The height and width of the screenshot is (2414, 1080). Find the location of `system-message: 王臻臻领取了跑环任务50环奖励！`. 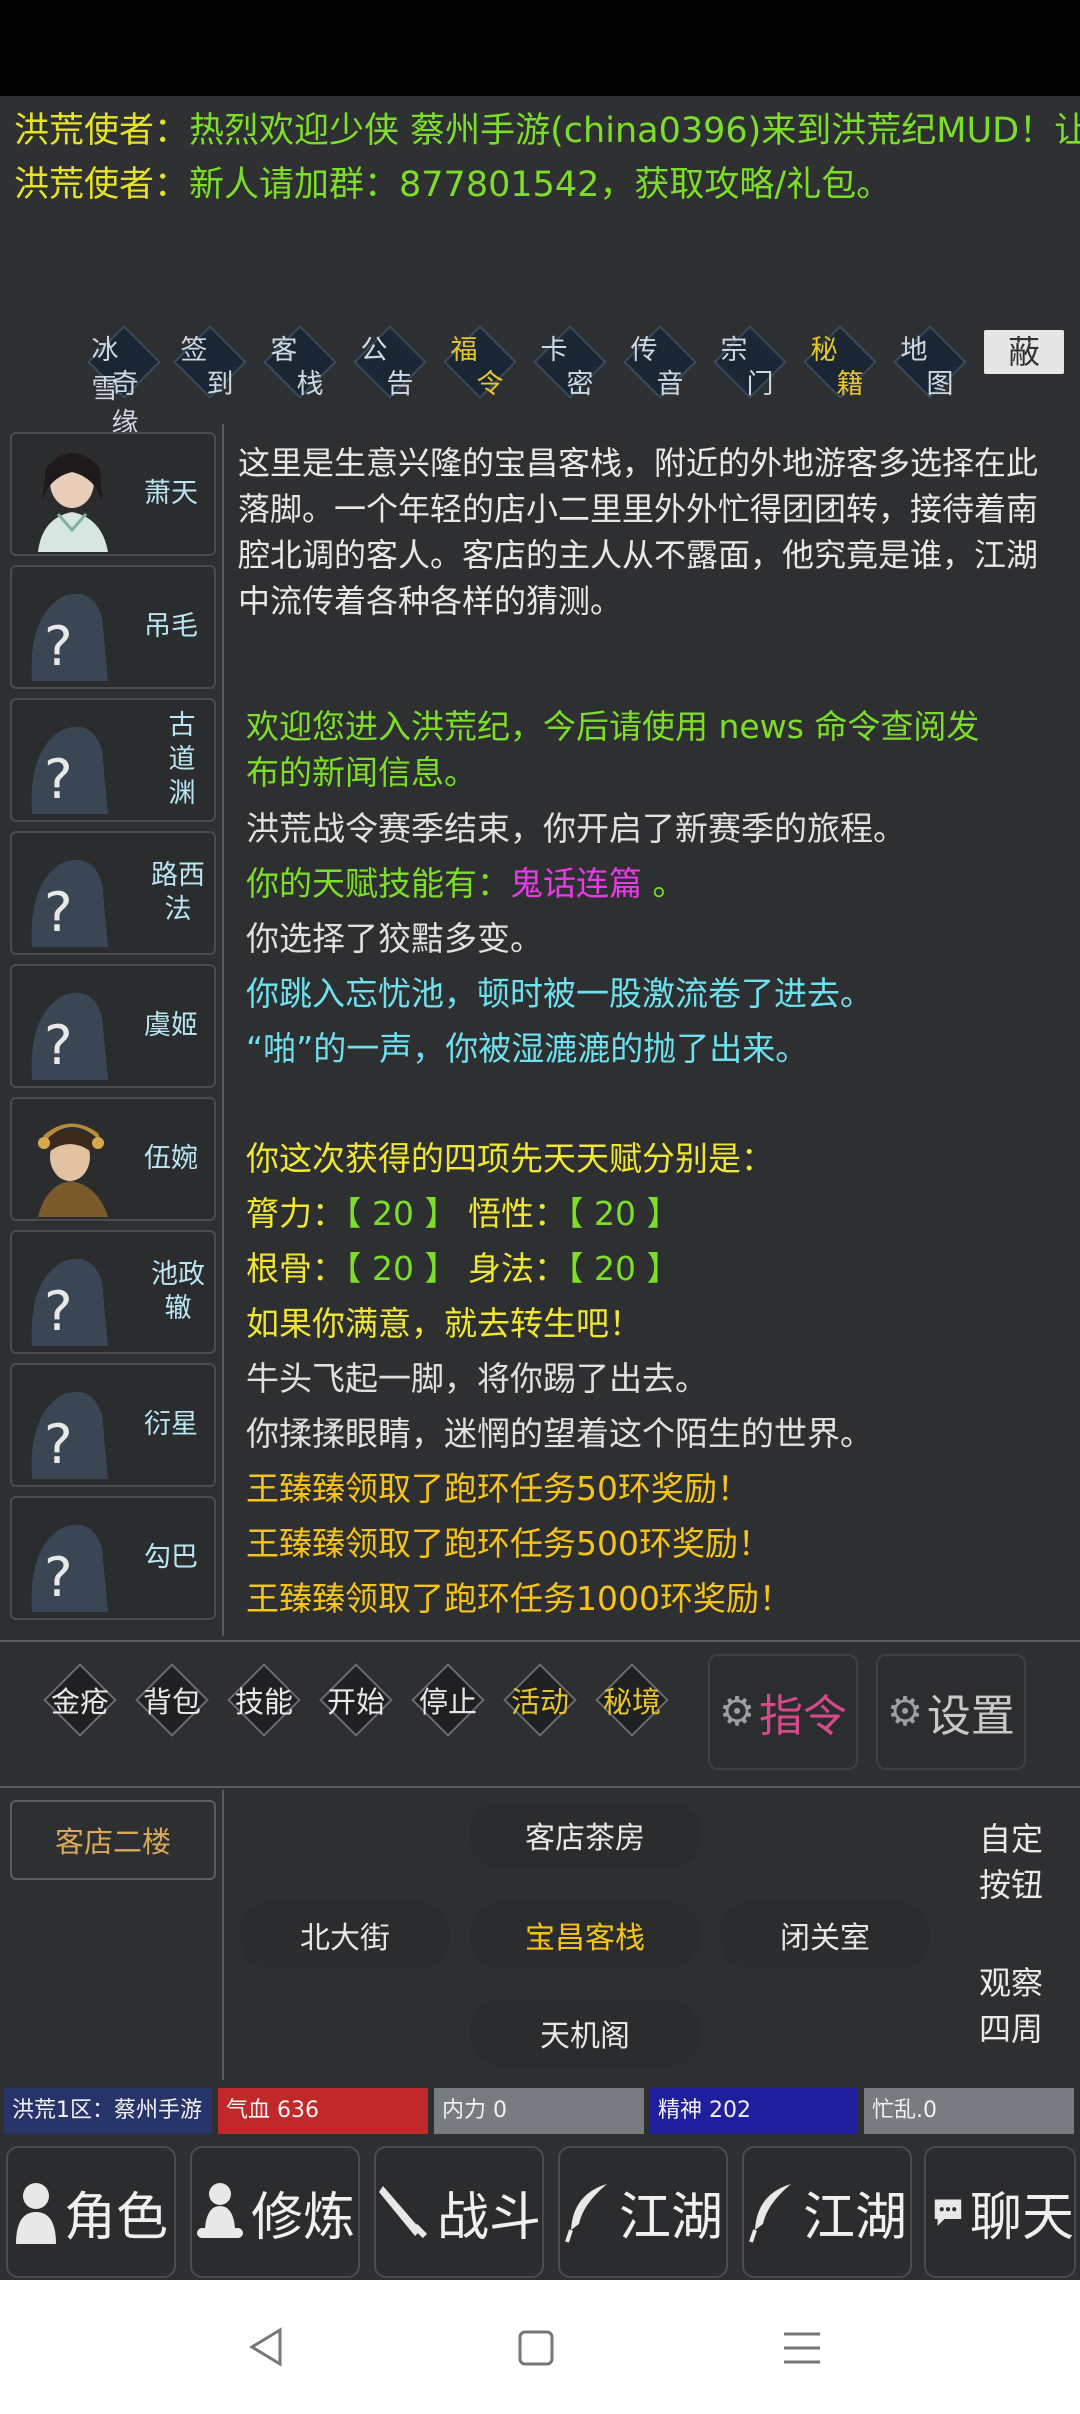

system-message: 王臻臻领取了跑环任务50环奖励！ is located at coordinates (498, 1488).